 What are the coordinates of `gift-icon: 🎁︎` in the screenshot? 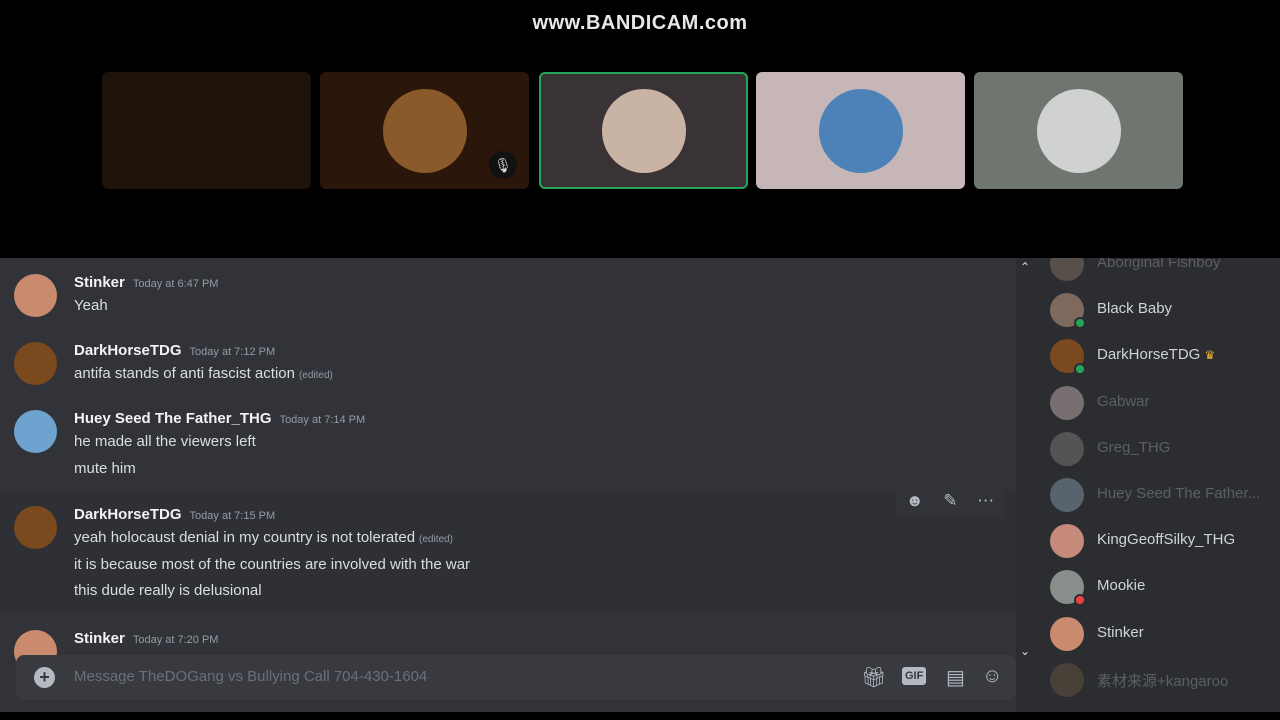 It's located at (873, 677).